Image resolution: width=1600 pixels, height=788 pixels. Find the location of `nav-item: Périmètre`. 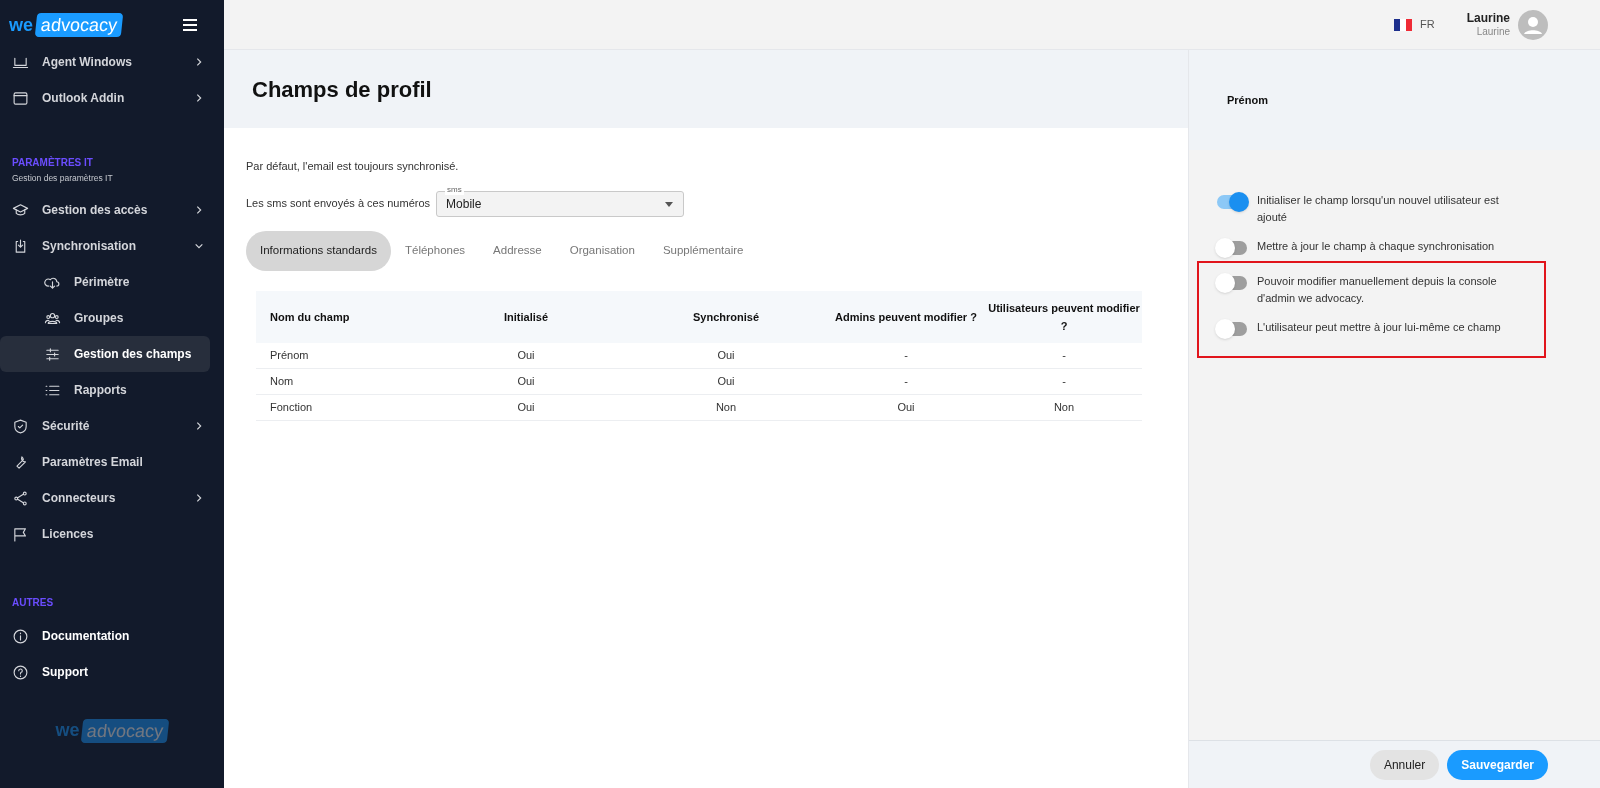

nav-item: Périmètre is located at coordinates (112, 282).